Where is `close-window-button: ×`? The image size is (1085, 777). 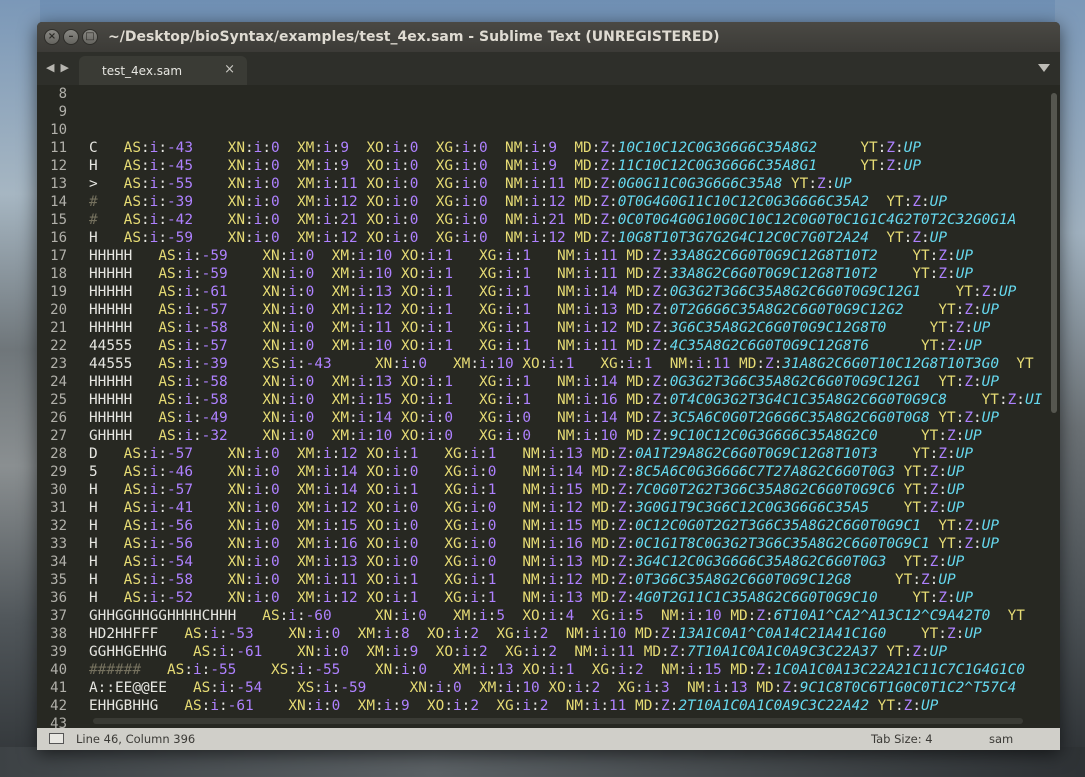
close-window-button: × is located at coordinates (52, 37).